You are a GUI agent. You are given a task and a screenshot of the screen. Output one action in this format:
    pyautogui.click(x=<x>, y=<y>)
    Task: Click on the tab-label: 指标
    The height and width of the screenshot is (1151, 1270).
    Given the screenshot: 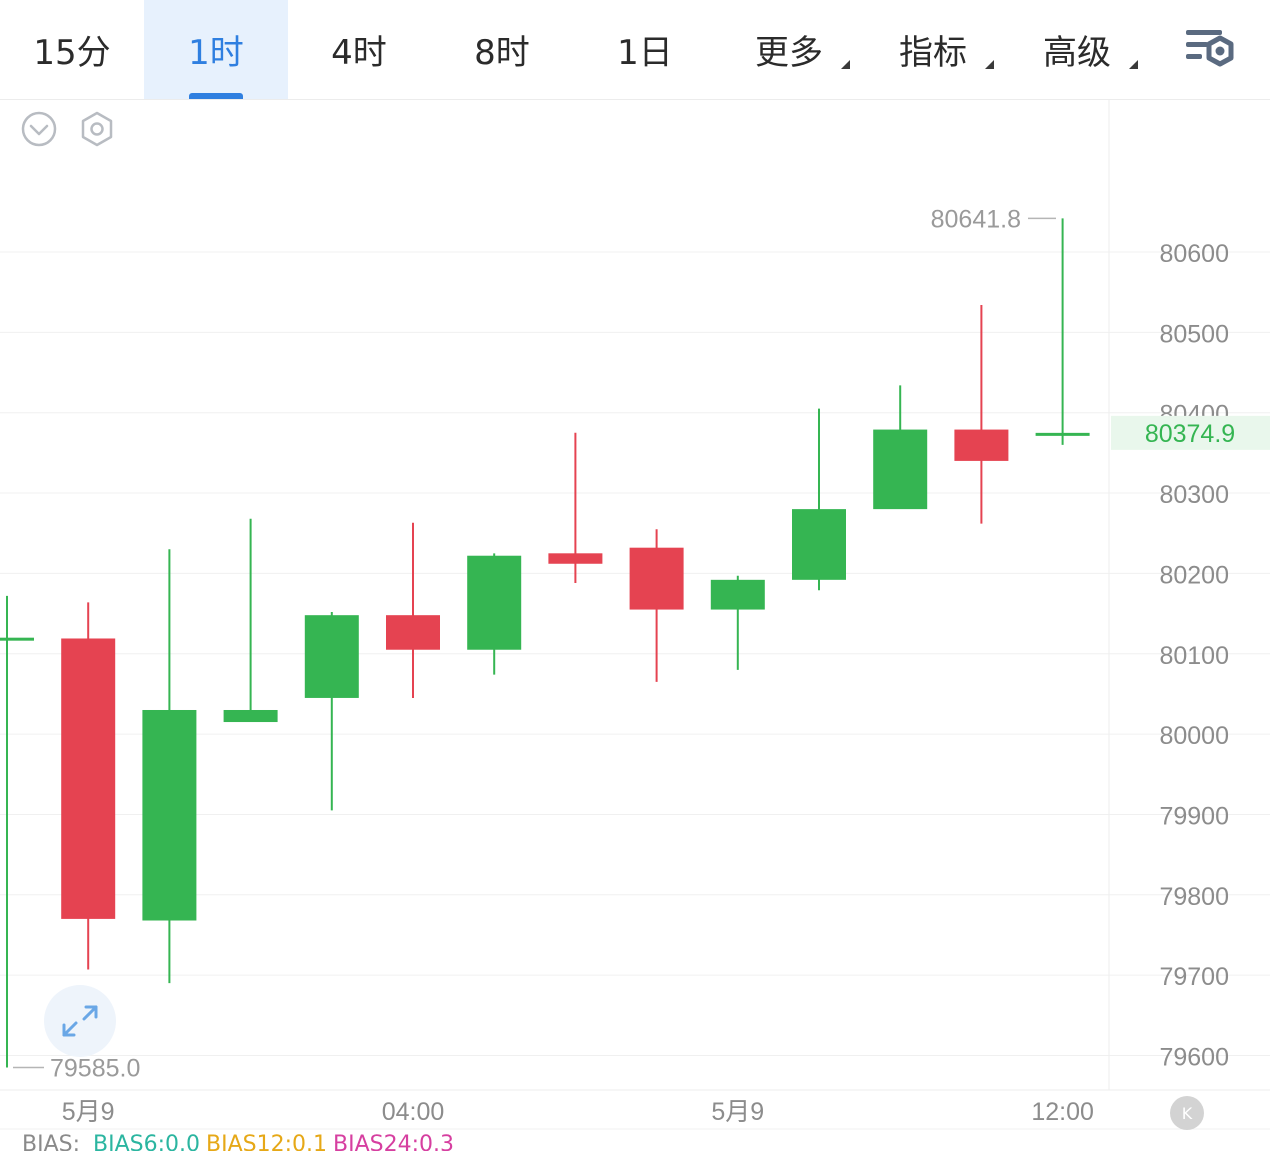 What is the action you would take?
    pyautogui.click(x=933, y=53)
    